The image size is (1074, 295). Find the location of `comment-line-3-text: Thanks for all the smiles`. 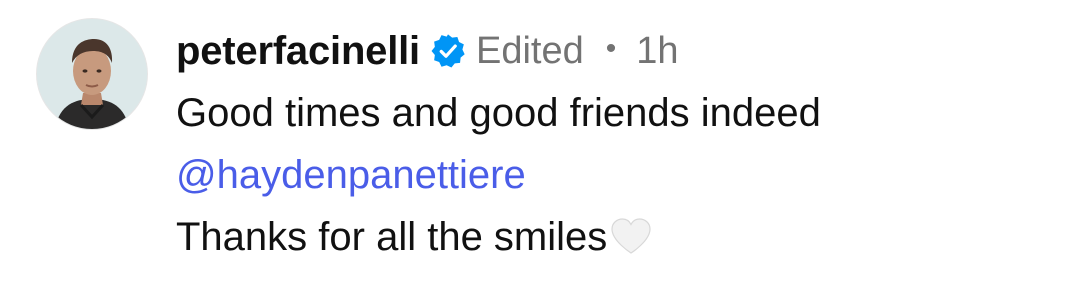

comment-line-3-text: Thanks for all the smiles is located at coordinates (392, 237).